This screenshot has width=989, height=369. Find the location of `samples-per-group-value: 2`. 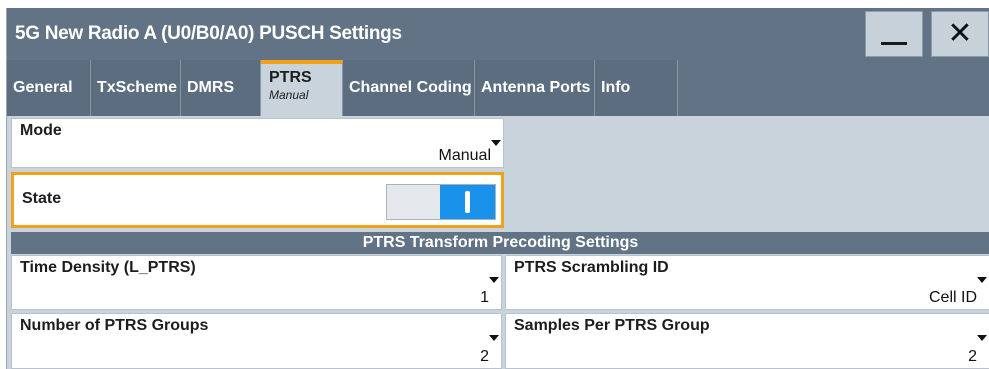

samples-per-group-value: 2 is located at coordinates (972, 356).